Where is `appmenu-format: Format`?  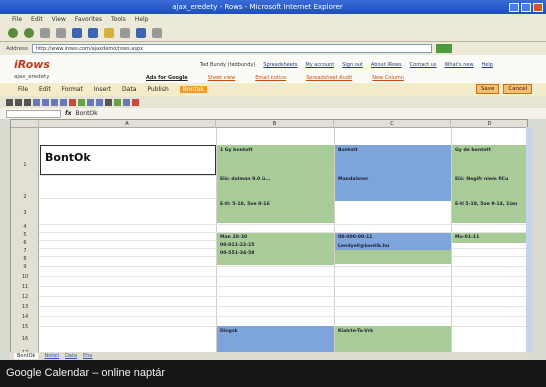
appmenu-format: Format is located at coordinates (72, 89).